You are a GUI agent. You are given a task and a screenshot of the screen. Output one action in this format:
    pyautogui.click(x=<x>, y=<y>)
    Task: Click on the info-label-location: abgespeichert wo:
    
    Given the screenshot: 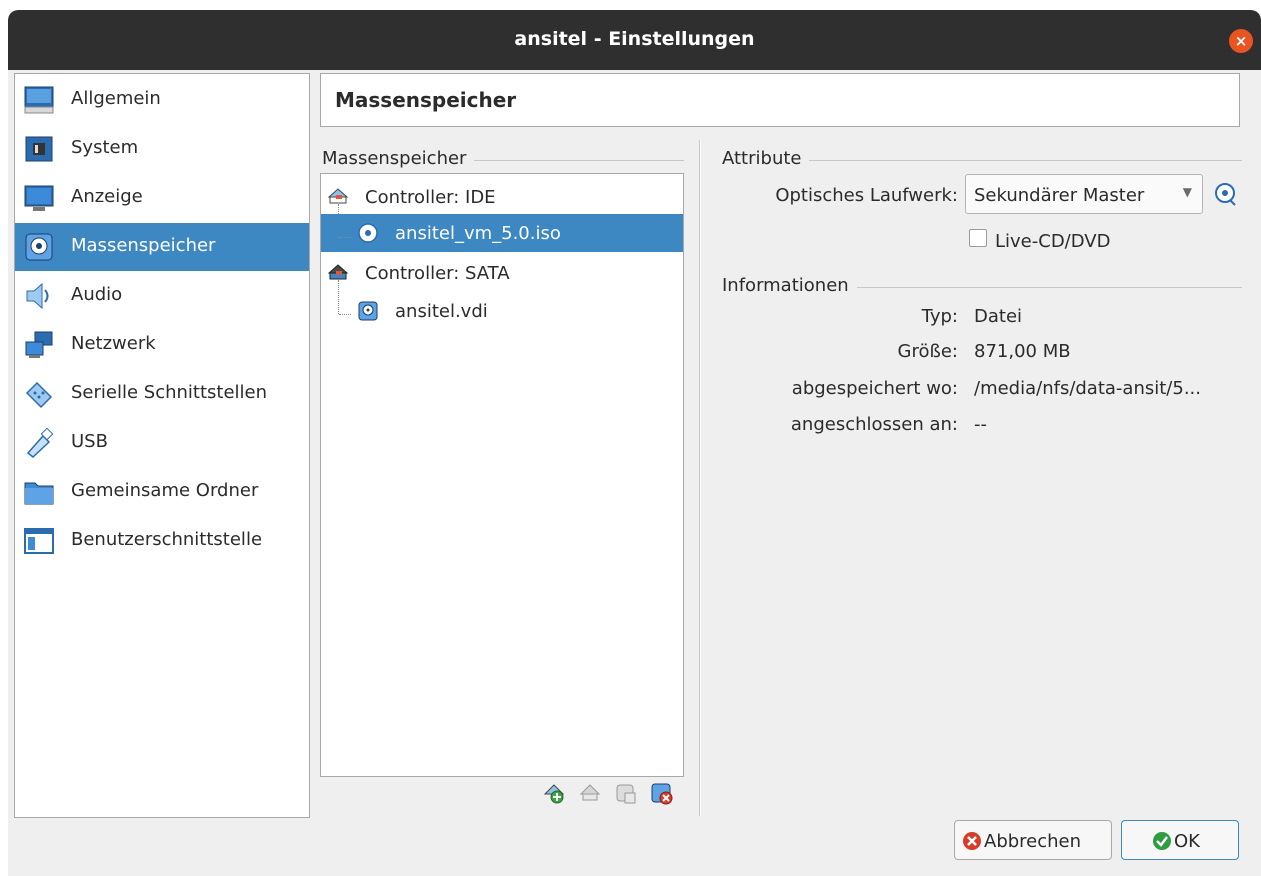 What is the action you would take?
    pyautogui.click(x=874, y=388)
    